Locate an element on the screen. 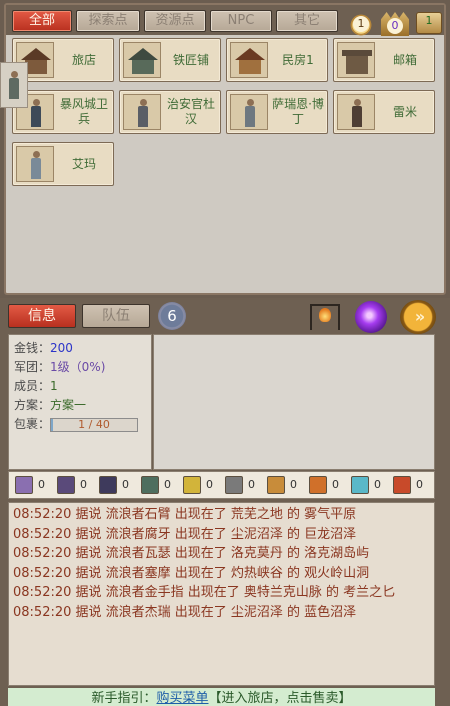  location-label: 邮箱 is located at coordinates (404, 59).